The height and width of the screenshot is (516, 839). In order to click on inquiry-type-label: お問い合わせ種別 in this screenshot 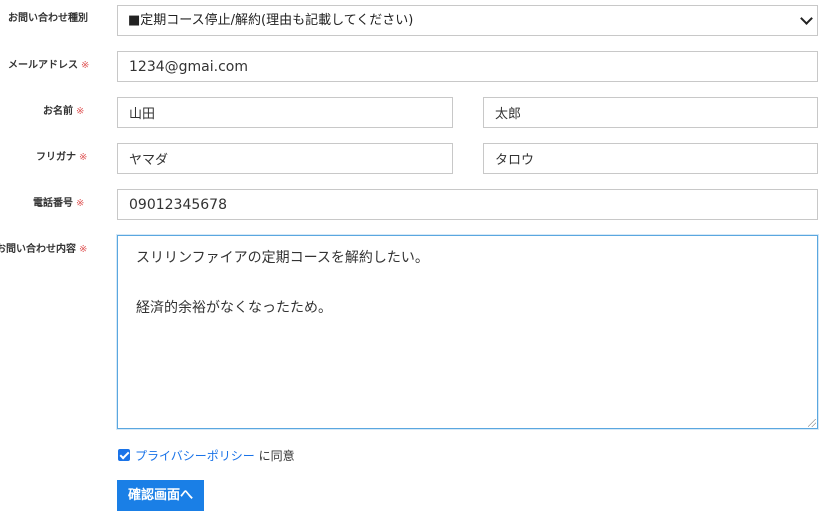, I will do `click(48, 19)`.